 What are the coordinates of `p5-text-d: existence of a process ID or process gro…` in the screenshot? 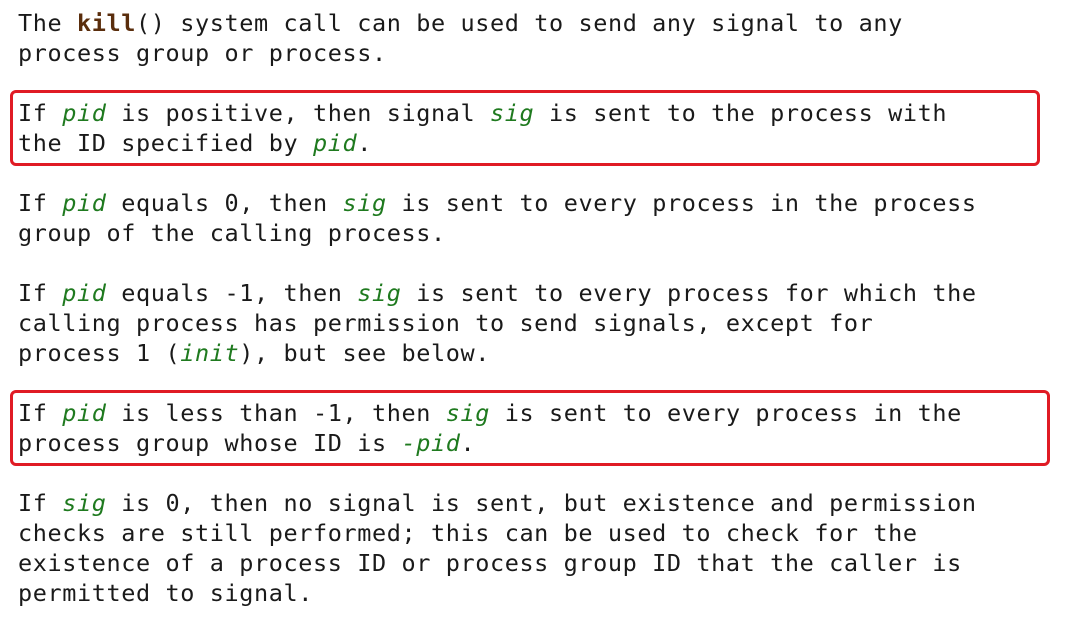 It's located at (490, 563).